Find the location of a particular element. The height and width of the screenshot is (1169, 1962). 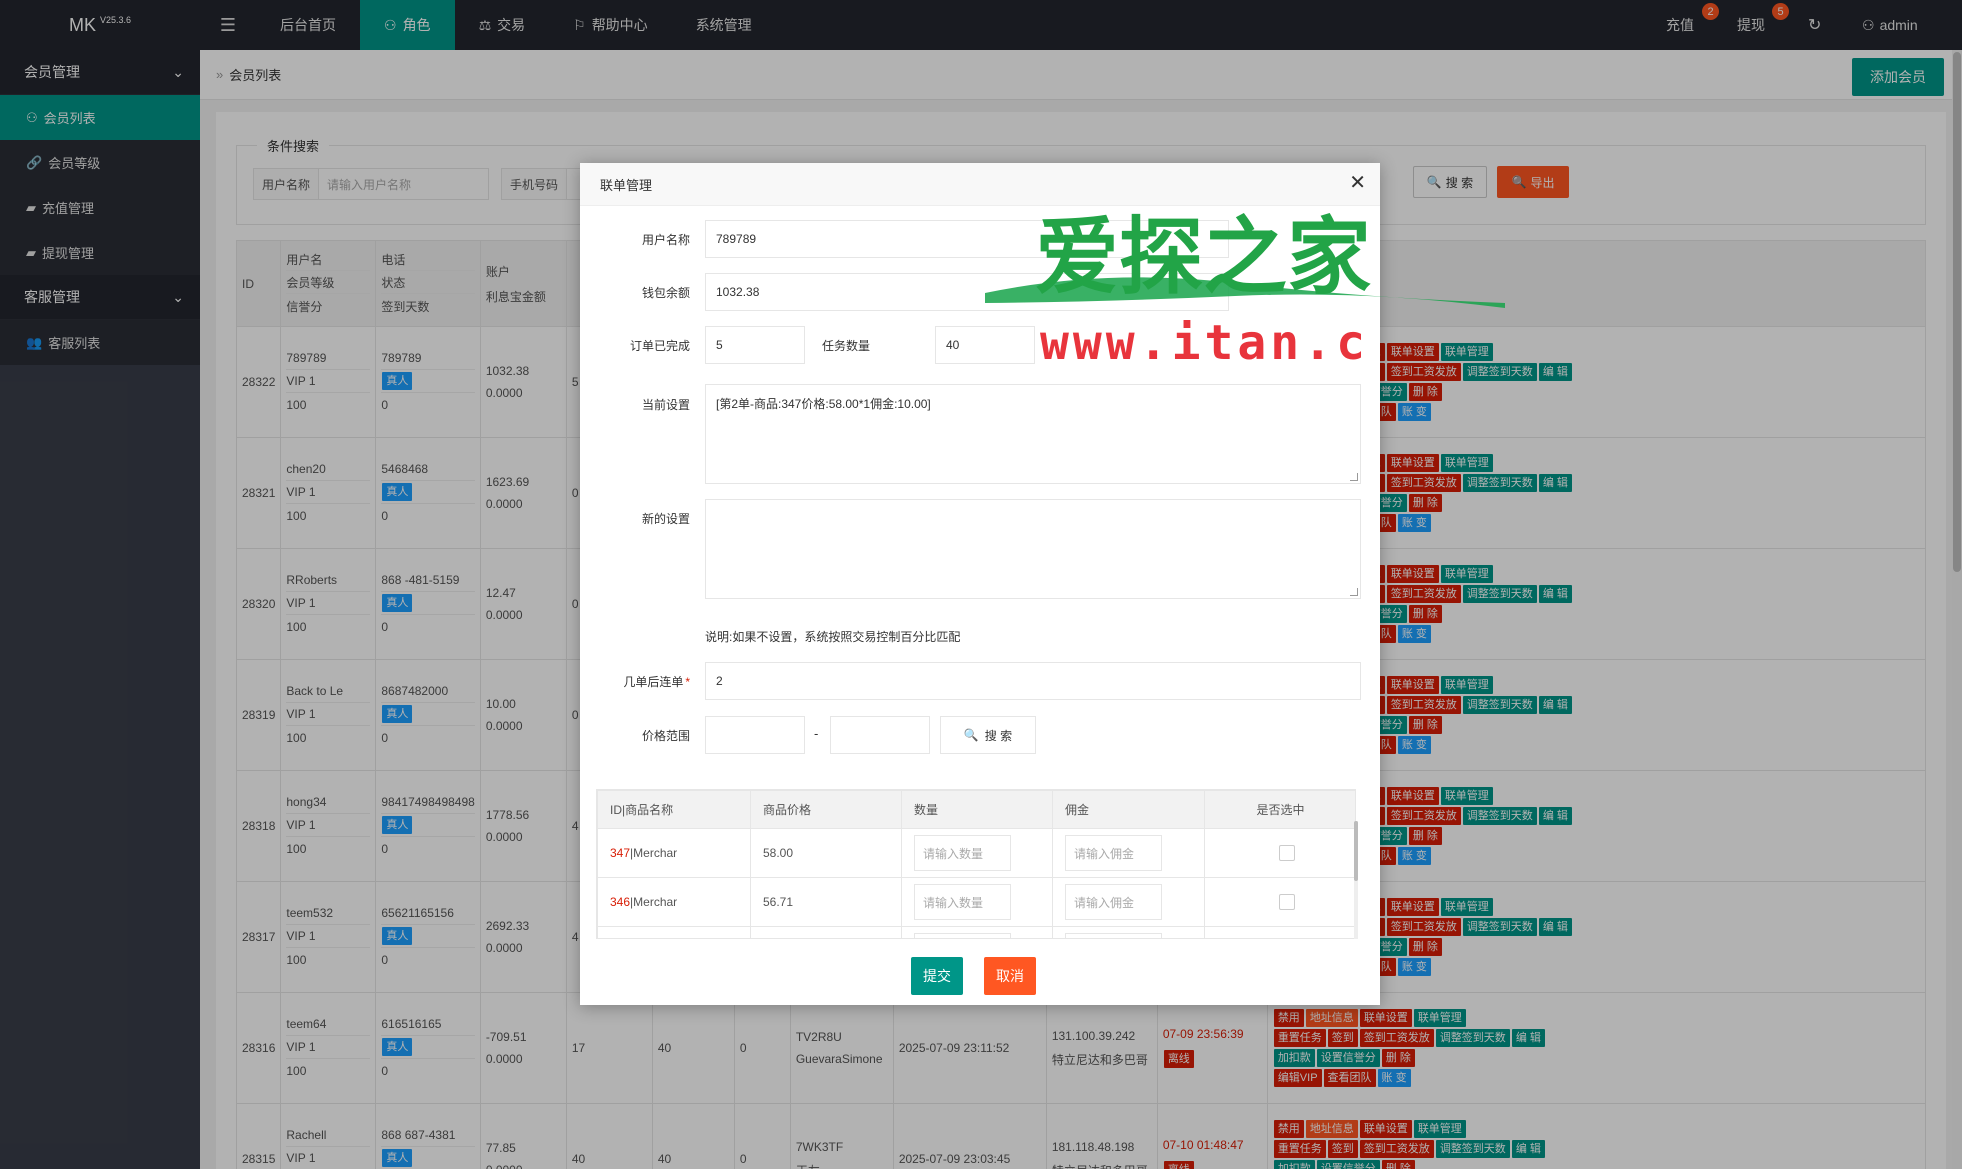

price-search-label: 搜 索 is located at coordinates (998, 735).